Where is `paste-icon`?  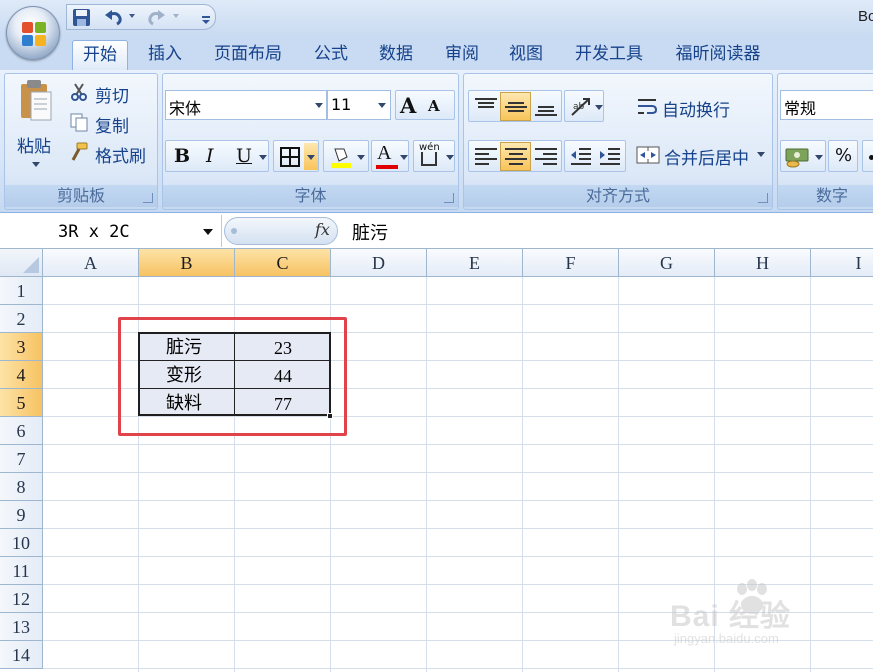 paste-icon is located at coordinates (35, 101).